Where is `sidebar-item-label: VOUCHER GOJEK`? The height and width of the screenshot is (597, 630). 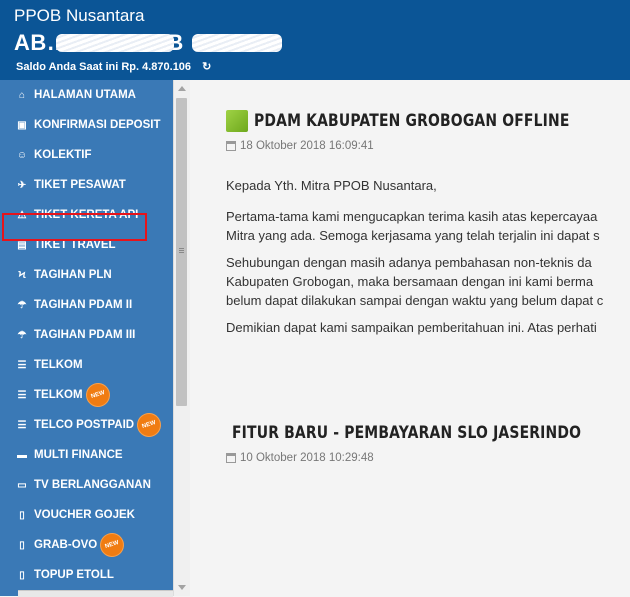
sidebar-item-label: VOUCHER GOJEK is located at coordinates (84, 515).